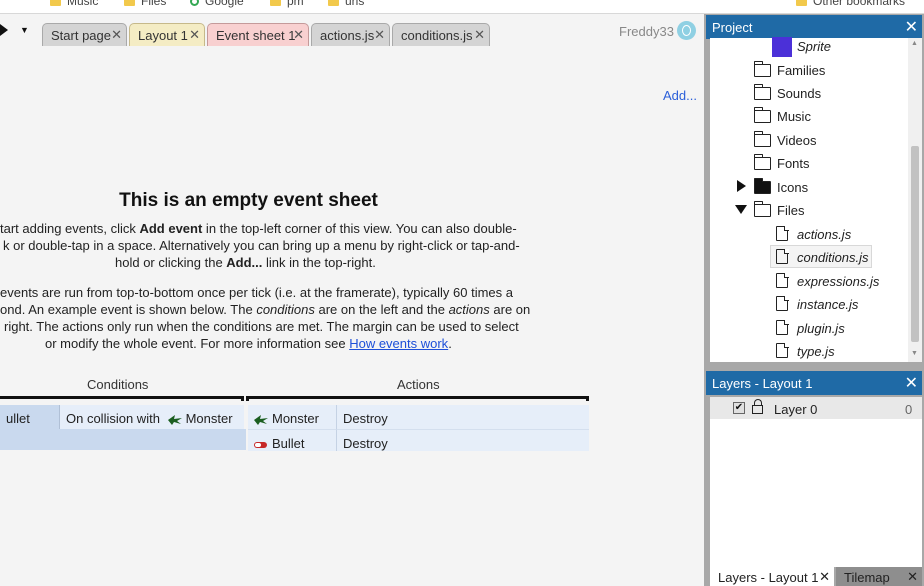  Describe the element at coordinates (292, 440) in the screenshot. I see `action-object-bullet: Bullet` at that location.